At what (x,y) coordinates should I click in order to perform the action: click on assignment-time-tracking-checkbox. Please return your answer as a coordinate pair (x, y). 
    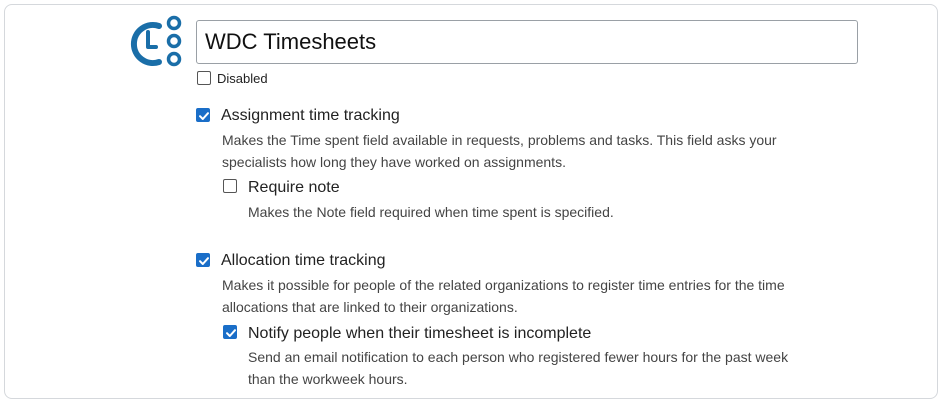
    Looking at the image, I should click on (203, 115).